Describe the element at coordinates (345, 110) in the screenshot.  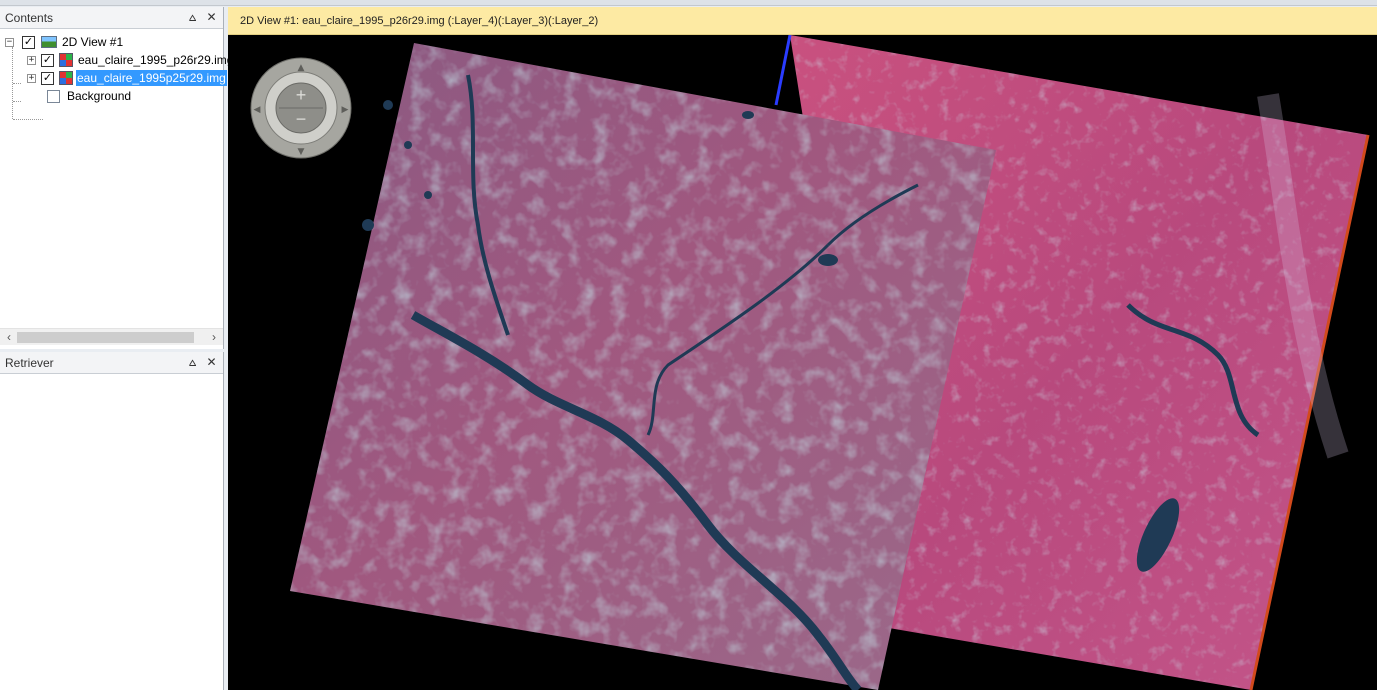
I see `pan-right-icon: ▶` at that location.